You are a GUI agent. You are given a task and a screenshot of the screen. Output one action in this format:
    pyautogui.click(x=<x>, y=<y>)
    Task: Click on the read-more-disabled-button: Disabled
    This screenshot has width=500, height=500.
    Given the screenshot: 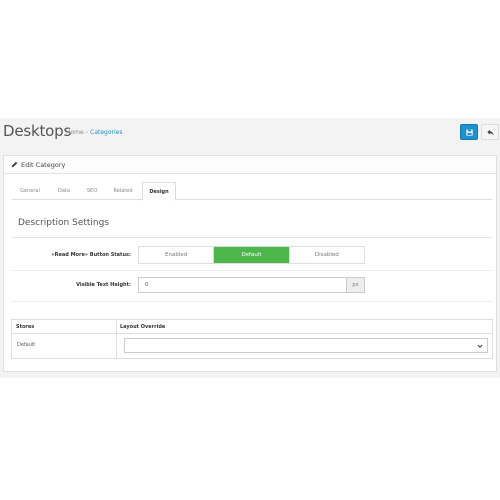 What is the action you would take?
    pyautogui.click(x=326, y=255)
    